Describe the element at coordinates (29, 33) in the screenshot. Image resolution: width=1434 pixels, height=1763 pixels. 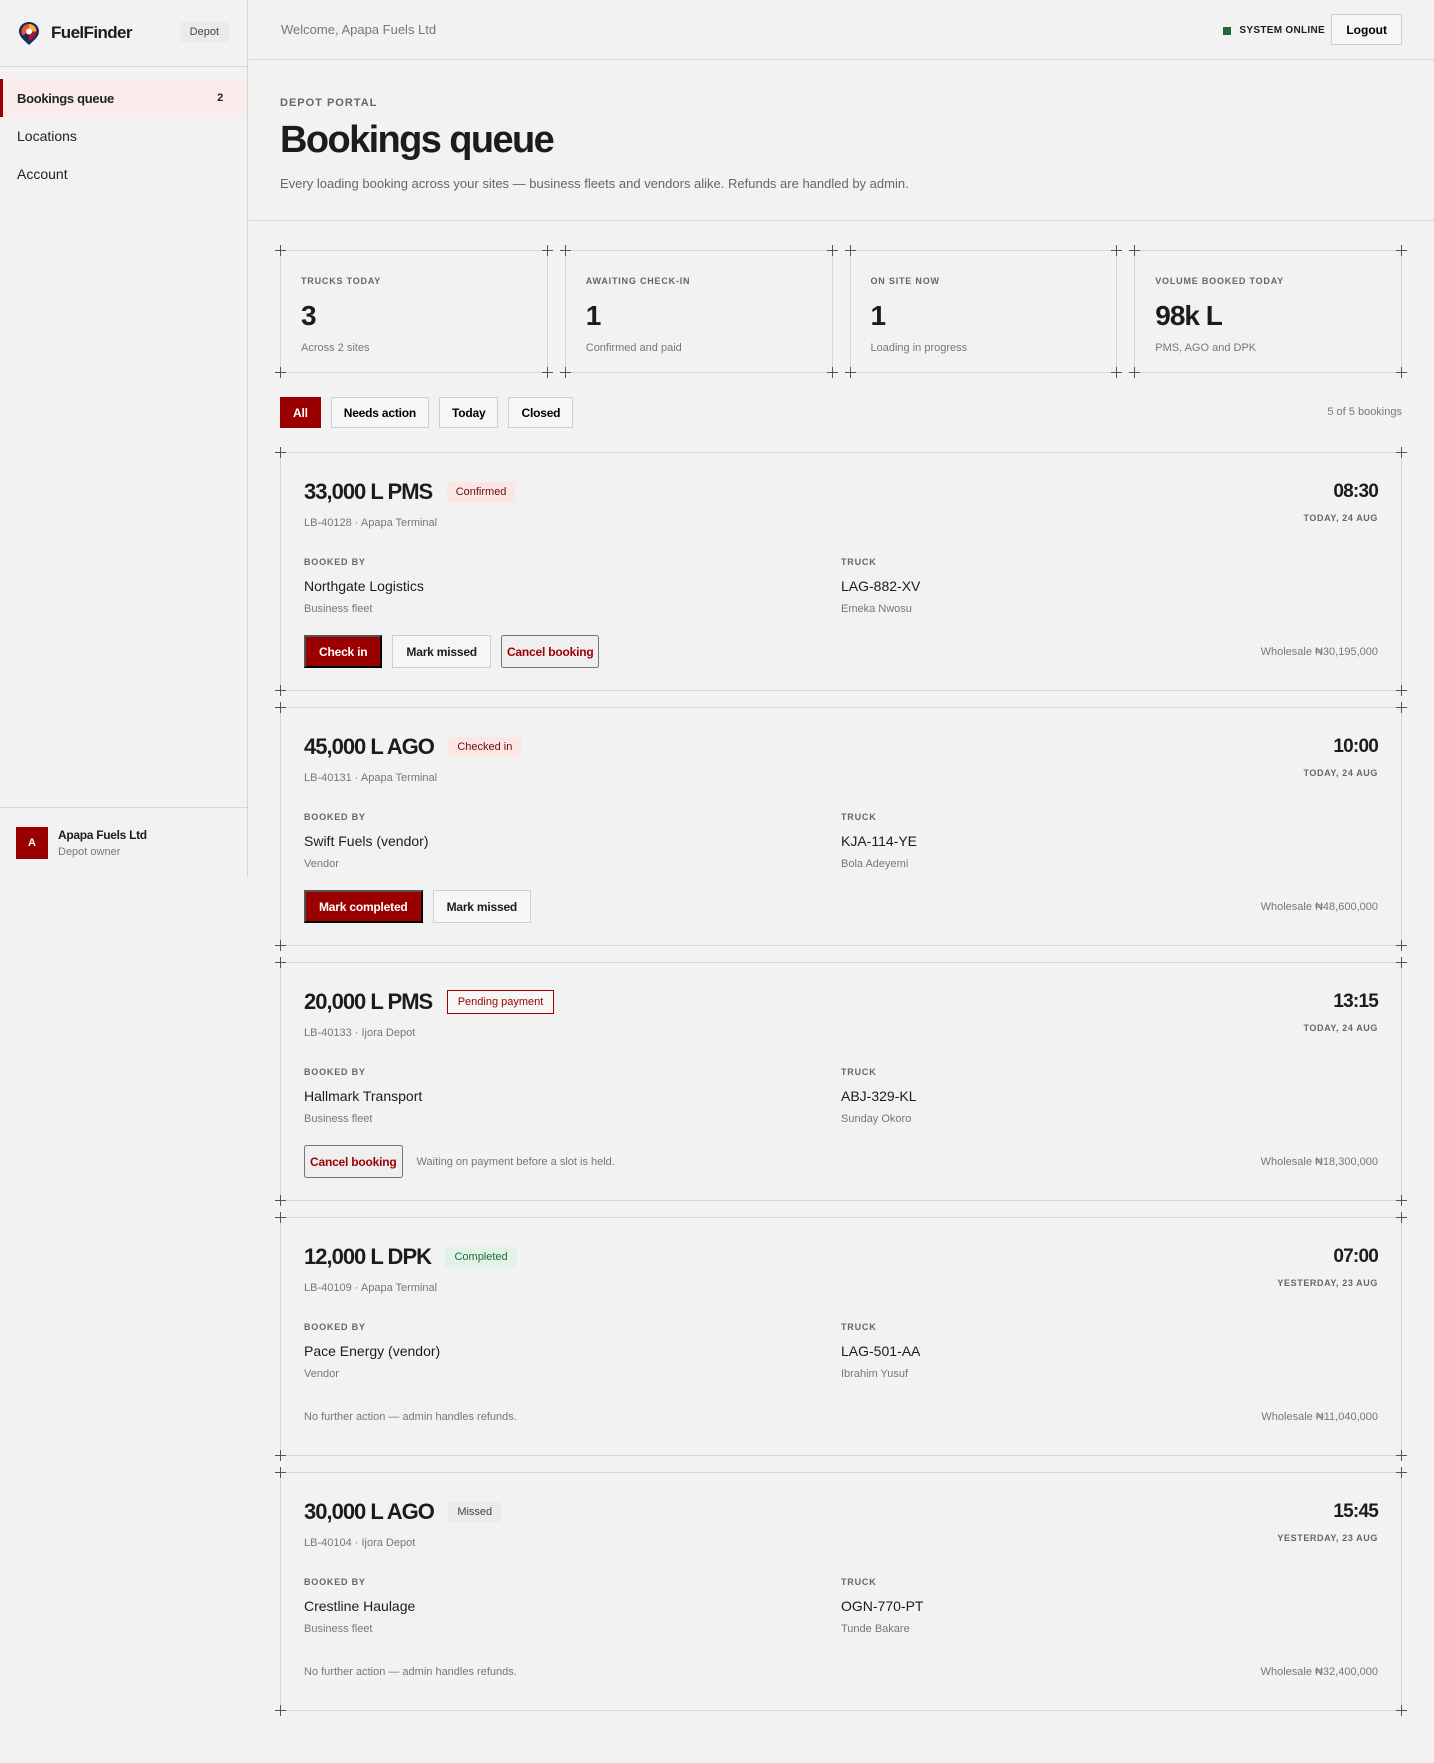
I see `fuelfinder-logo-icon` at that location.